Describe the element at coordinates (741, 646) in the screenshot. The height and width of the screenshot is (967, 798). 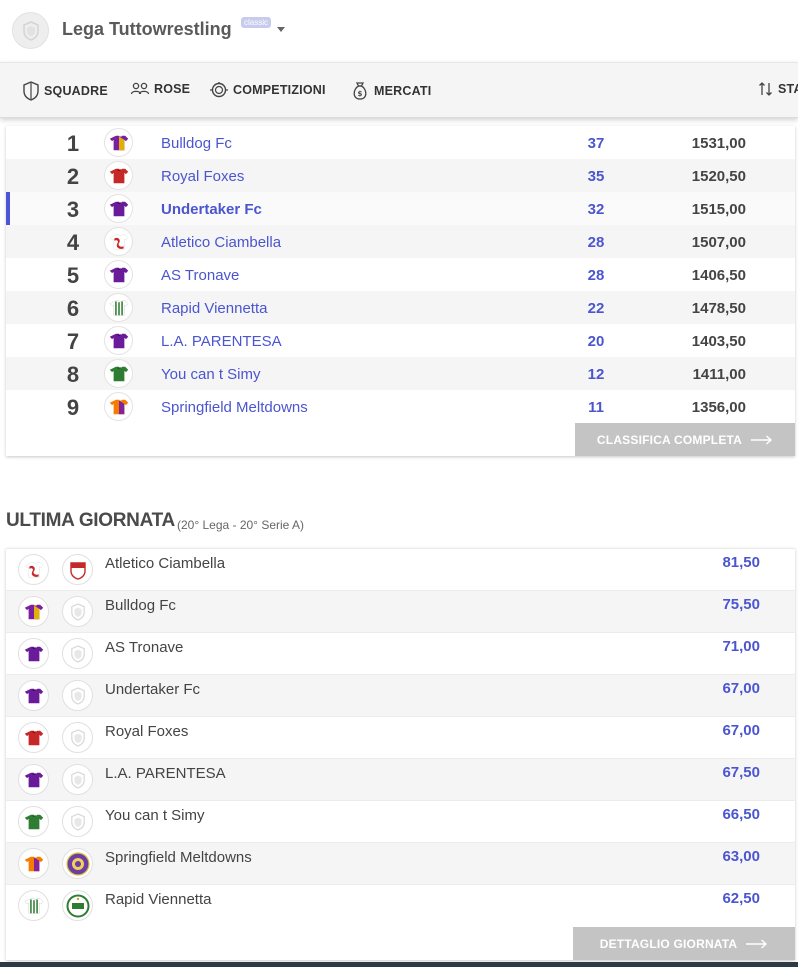
I see `team-matchday-score: 71,00` at that location.